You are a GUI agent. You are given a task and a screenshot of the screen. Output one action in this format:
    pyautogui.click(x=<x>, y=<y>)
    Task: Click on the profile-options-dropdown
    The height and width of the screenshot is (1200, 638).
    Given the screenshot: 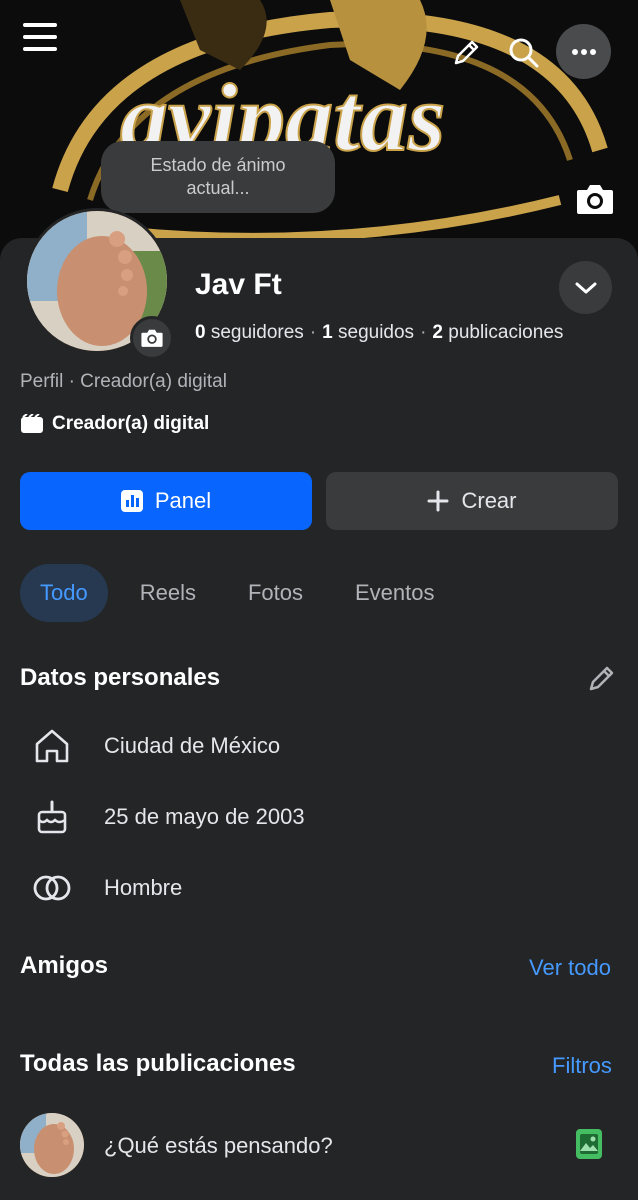 What is the action you would take?
    pyautogui.click(x=585, y=287)
    